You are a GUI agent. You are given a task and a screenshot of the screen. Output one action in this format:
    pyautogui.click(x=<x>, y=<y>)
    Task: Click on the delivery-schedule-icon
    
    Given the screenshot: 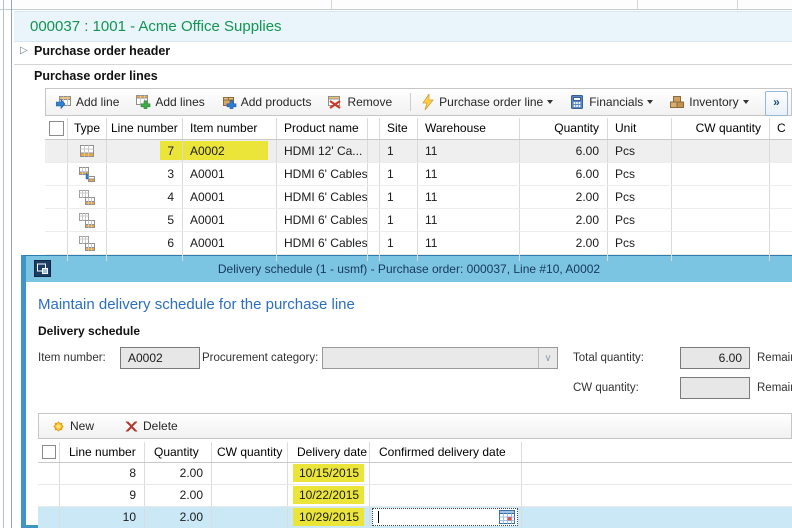 What is the action you would take?
    pyautogui.click(x=87, y=174)
    